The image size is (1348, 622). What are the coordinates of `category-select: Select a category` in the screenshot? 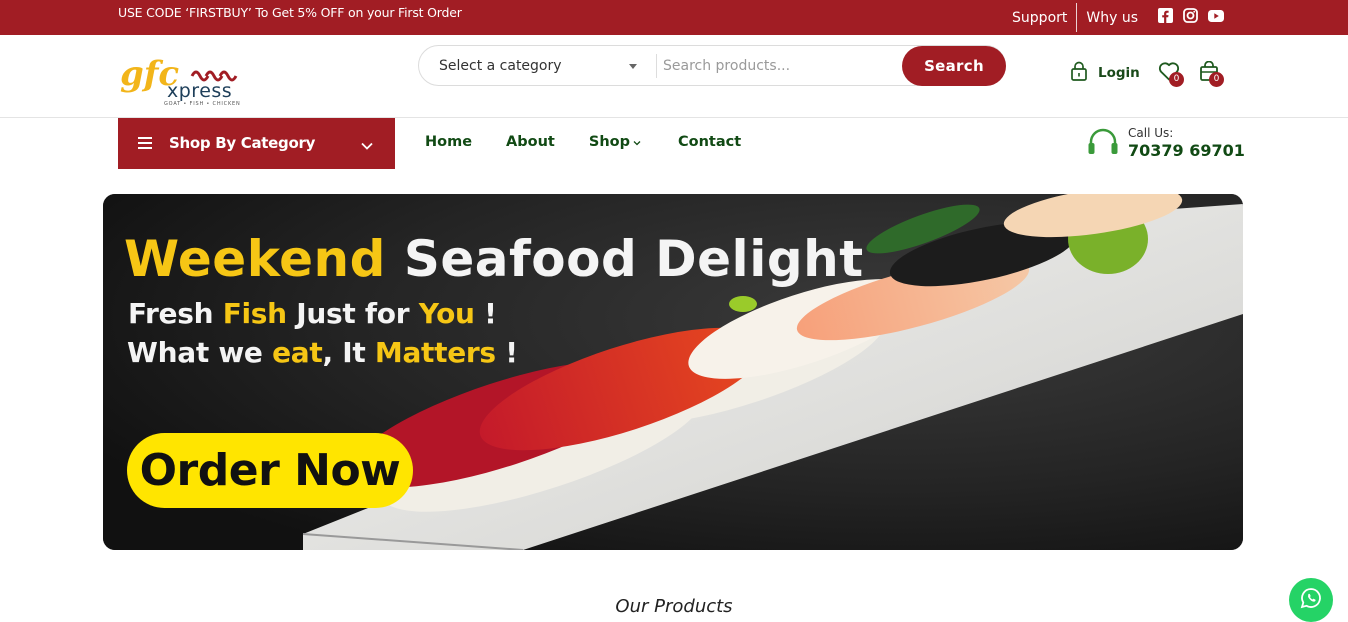 It's located at (544, 65).